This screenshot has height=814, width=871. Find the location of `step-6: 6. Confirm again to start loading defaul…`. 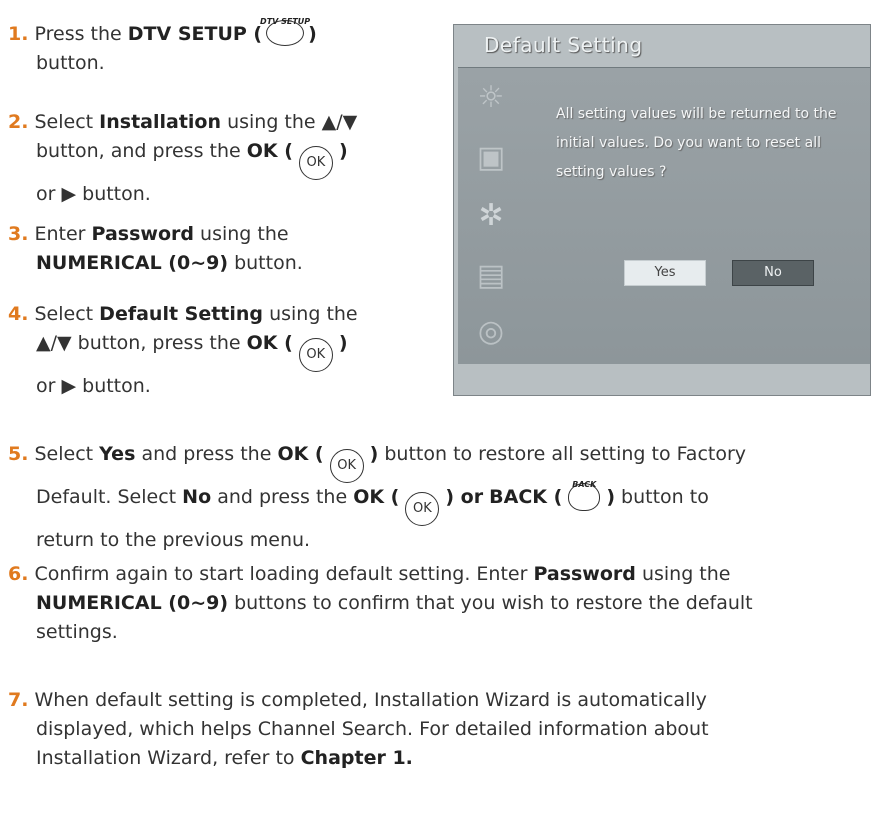

step-6: 6. Confirm again to start loading defaul… is located at coordinates (380, 603).